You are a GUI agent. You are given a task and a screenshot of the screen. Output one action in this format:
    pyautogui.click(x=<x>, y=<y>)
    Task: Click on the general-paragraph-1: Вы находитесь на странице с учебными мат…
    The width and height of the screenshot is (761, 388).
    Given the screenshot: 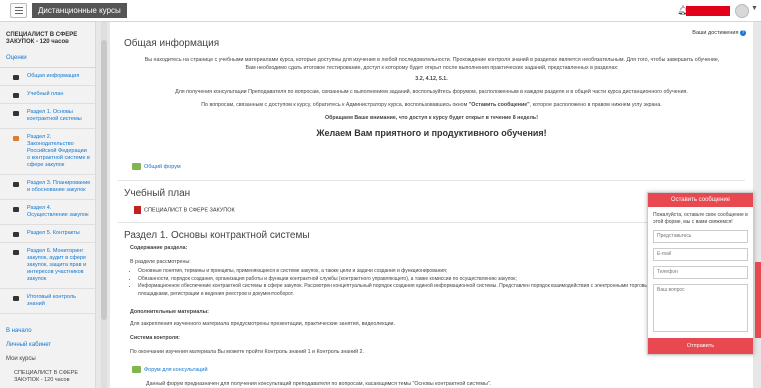 What is the action you would take?
    pyautogui.click(x=432, y=64)
    